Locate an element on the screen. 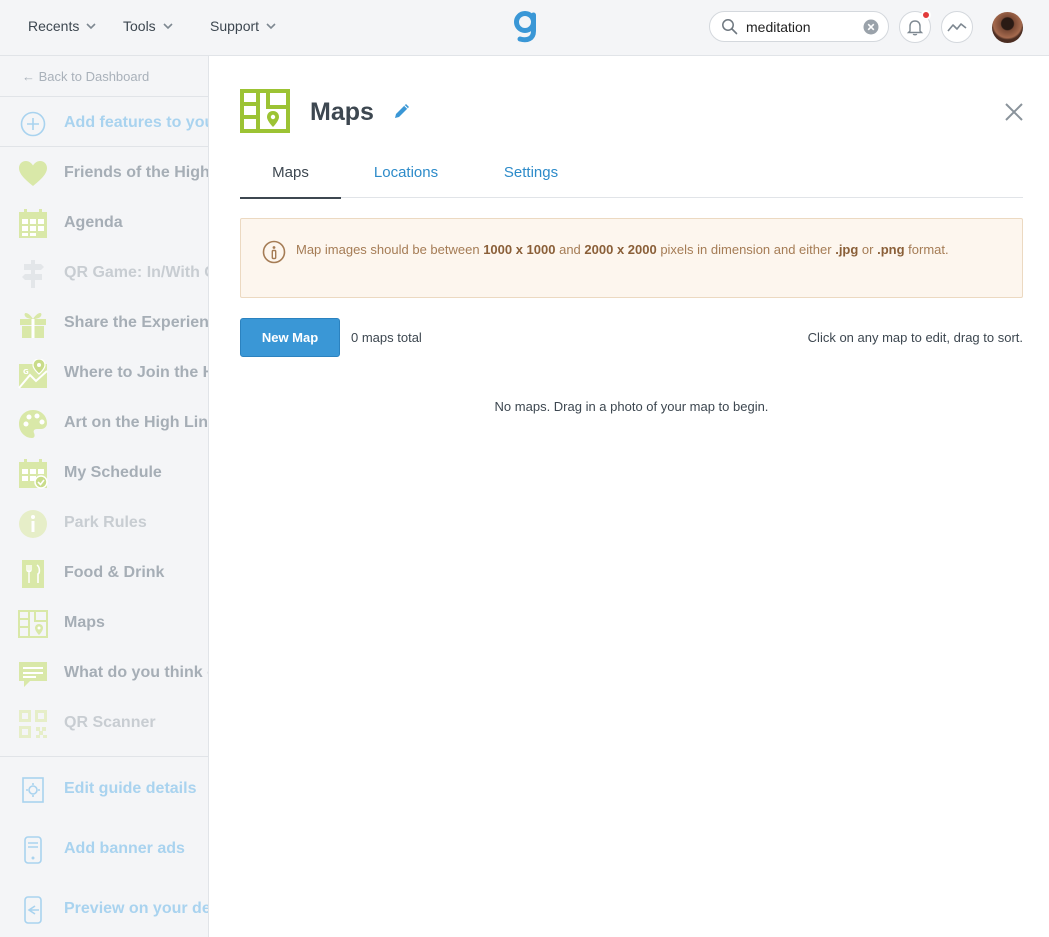  comment-icon is located at coordinates (33, 674).